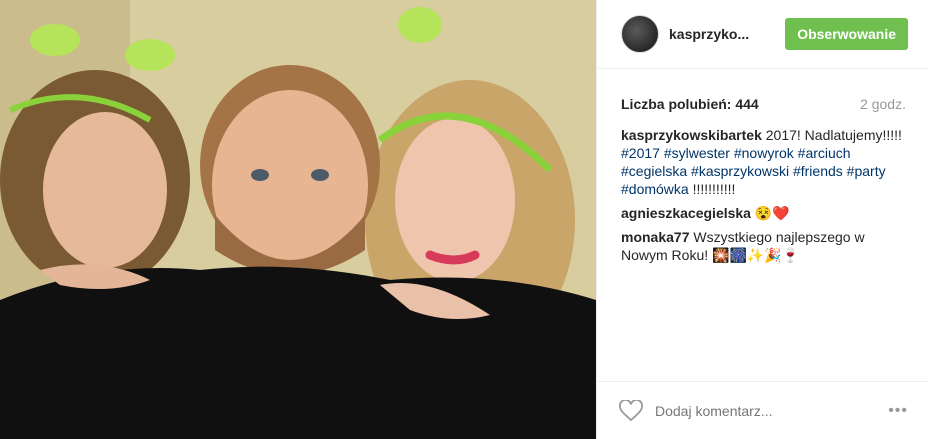 The height and width of the screenshot is (439, 928). What do you see at coordinates (866, 171) in the screenshot?
I see `hashtag: #party` at bounding box center [866, 171].